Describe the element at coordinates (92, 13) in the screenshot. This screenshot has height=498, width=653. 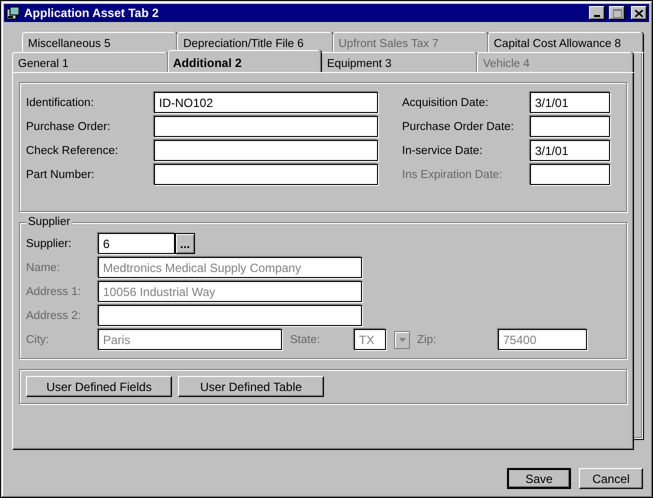
I see `window-title: Application Asset Tab 2` at that location.